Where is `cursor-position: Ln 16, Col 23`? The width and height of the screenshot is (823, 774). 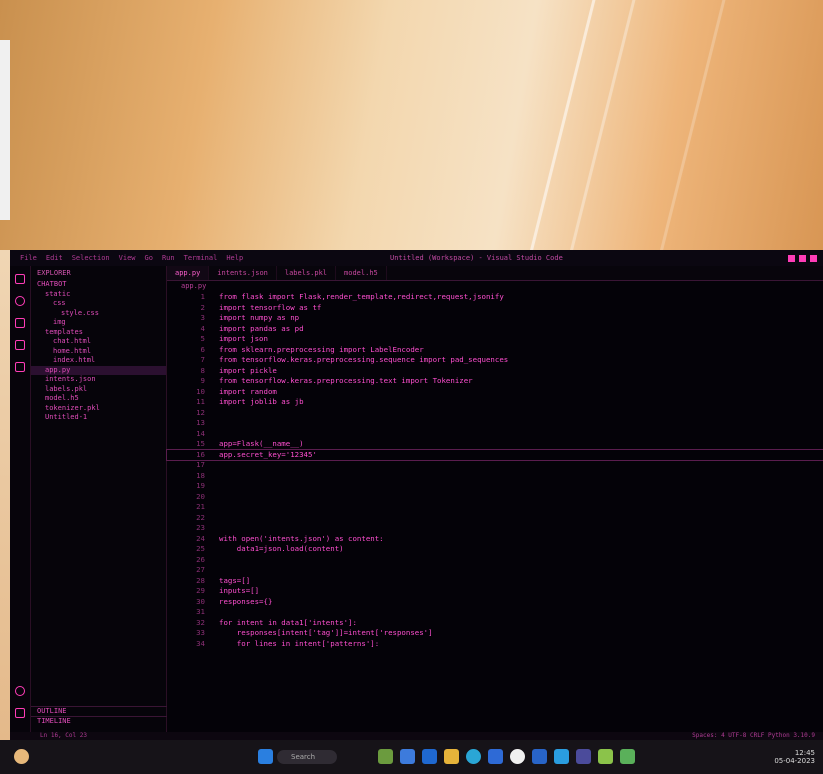 cursor-position: Ln 16, Col 23 is located at coordinates (63, 735).